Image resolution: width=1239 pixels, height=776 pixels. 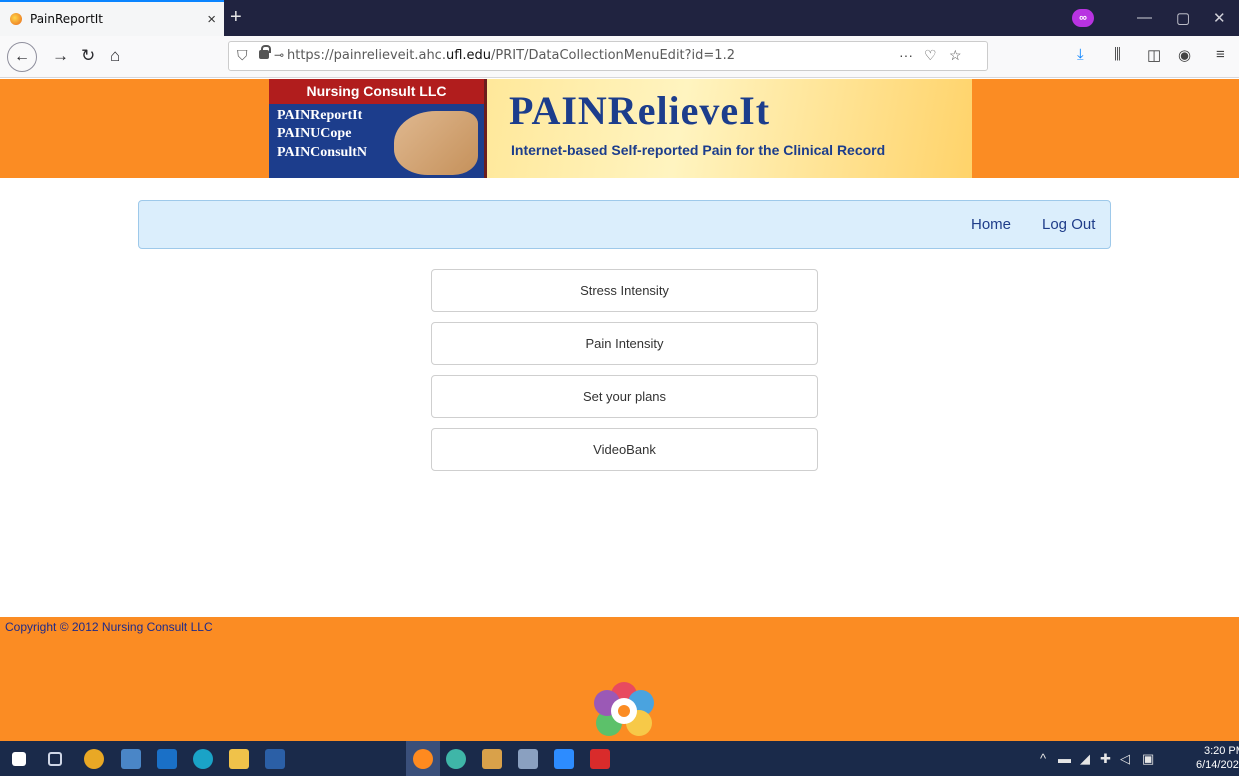 I want to click on bookmark-star-icon: ☆, so click(x=955, y=55).